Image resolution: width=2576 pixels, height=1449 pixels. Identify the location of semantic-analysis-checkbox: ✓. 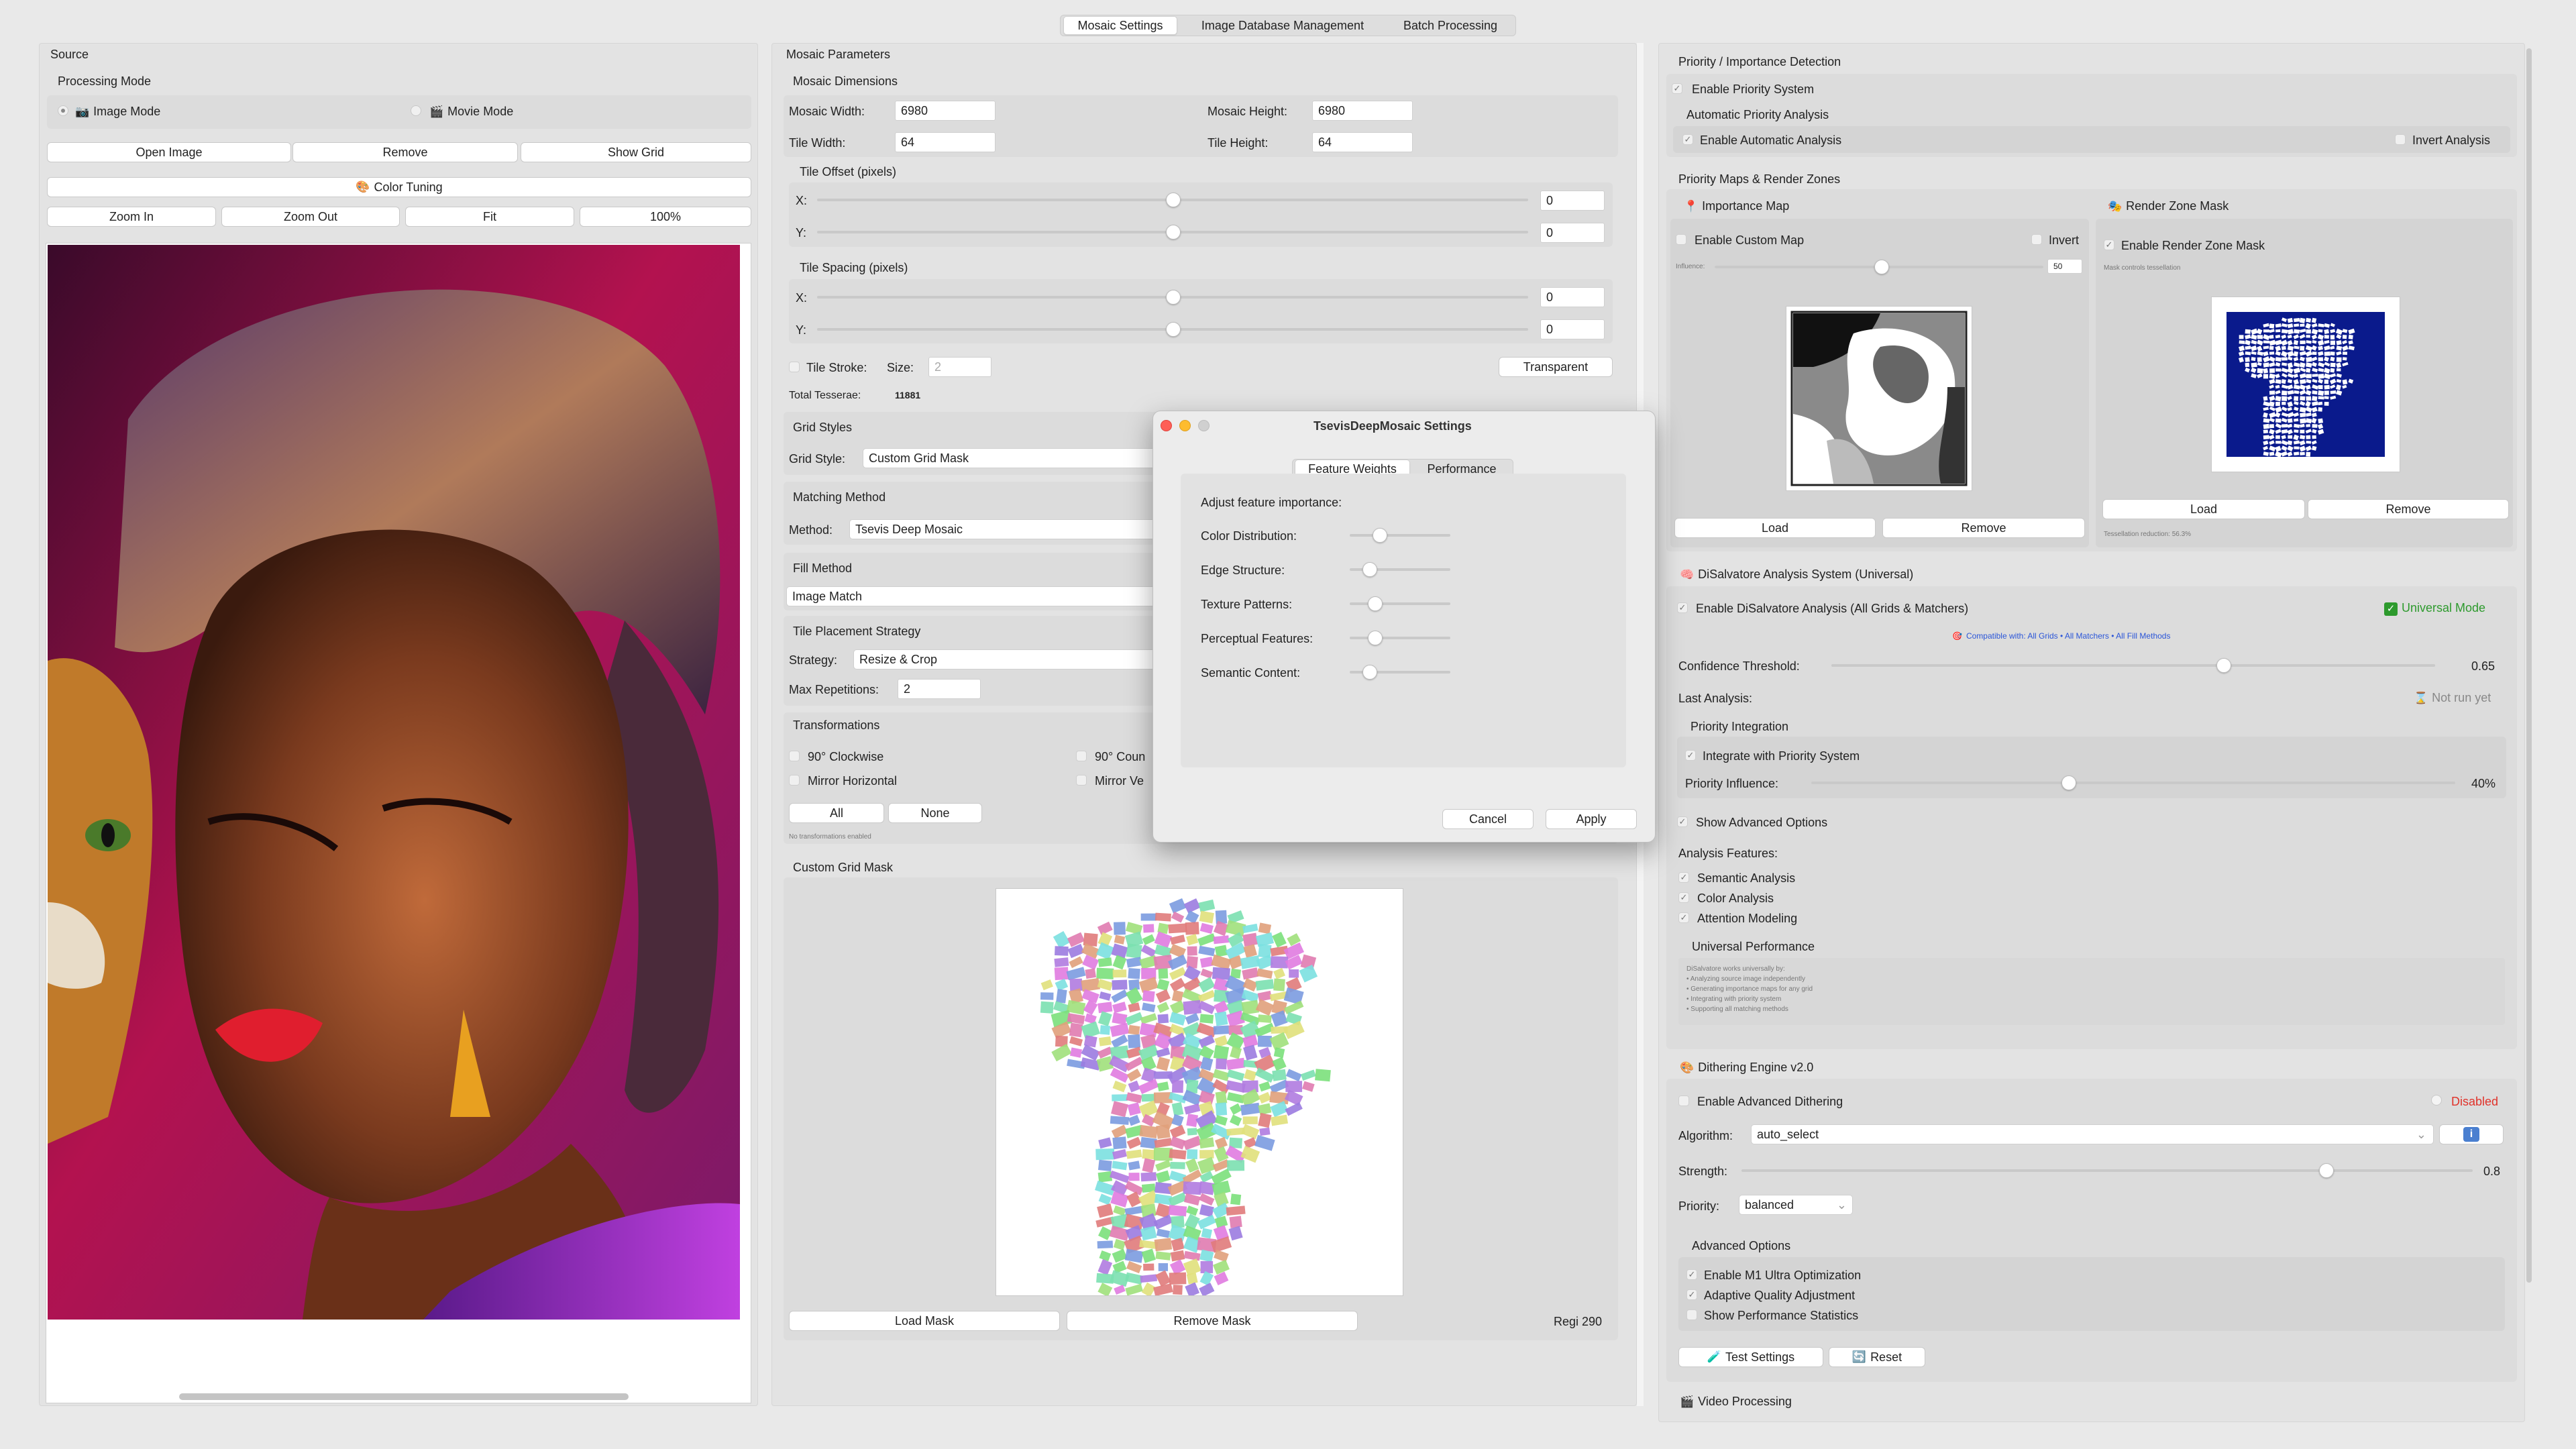
(1683, 877).